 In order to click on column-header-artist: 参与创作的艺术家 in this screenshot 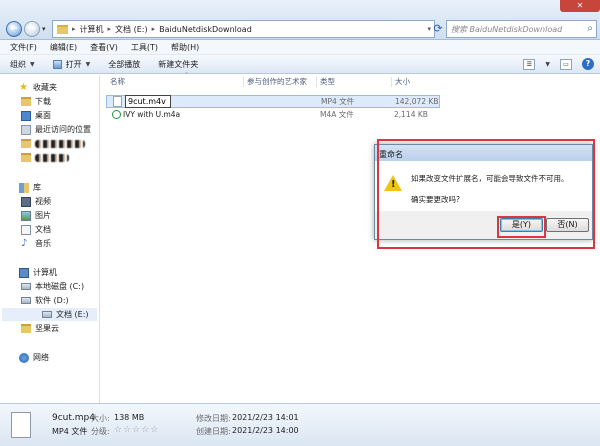, I will do `click(277, 81)`.